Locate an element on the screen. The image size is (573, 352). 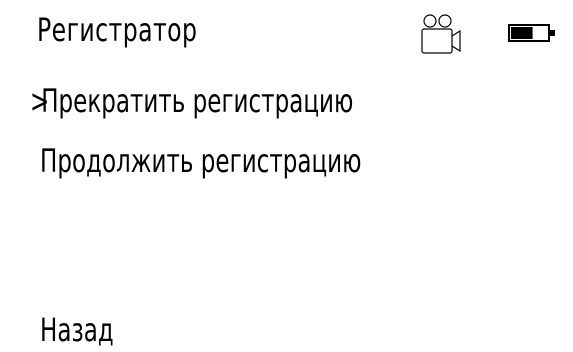
camera-icon is located at coordinates (441, 34).